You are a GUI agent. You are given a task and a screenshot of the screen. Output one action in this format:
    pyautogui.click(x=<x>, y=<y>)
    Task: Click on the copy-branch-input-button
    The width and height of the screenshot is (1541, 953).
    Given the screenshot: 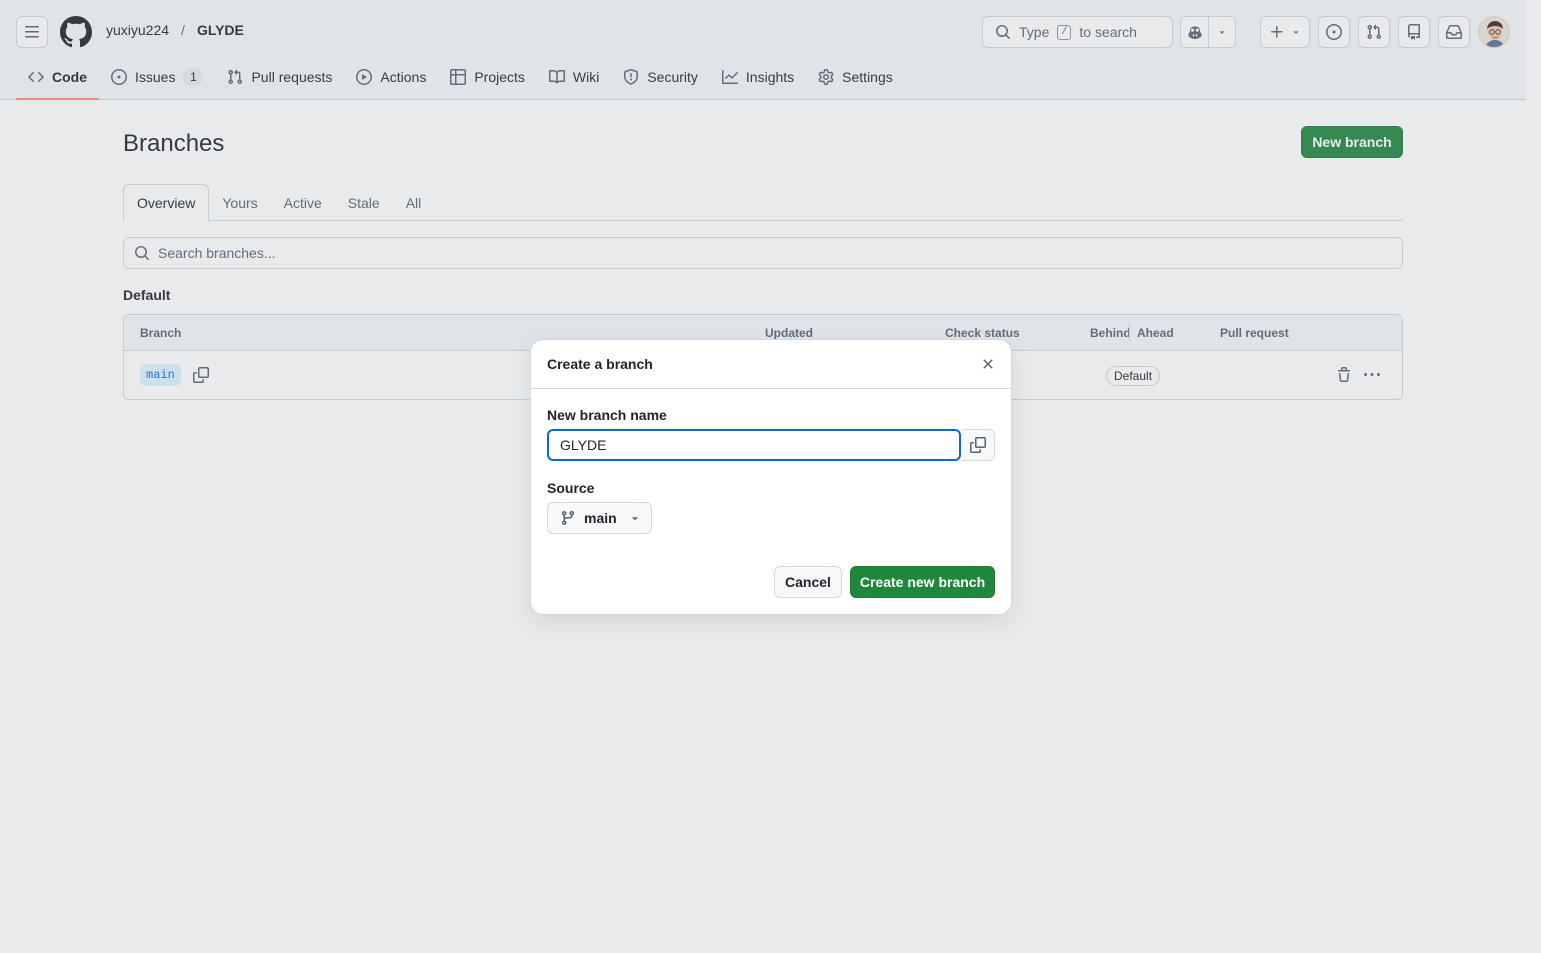 What is the action you would take?
    pyautogui.click(x=978, y=445)
    